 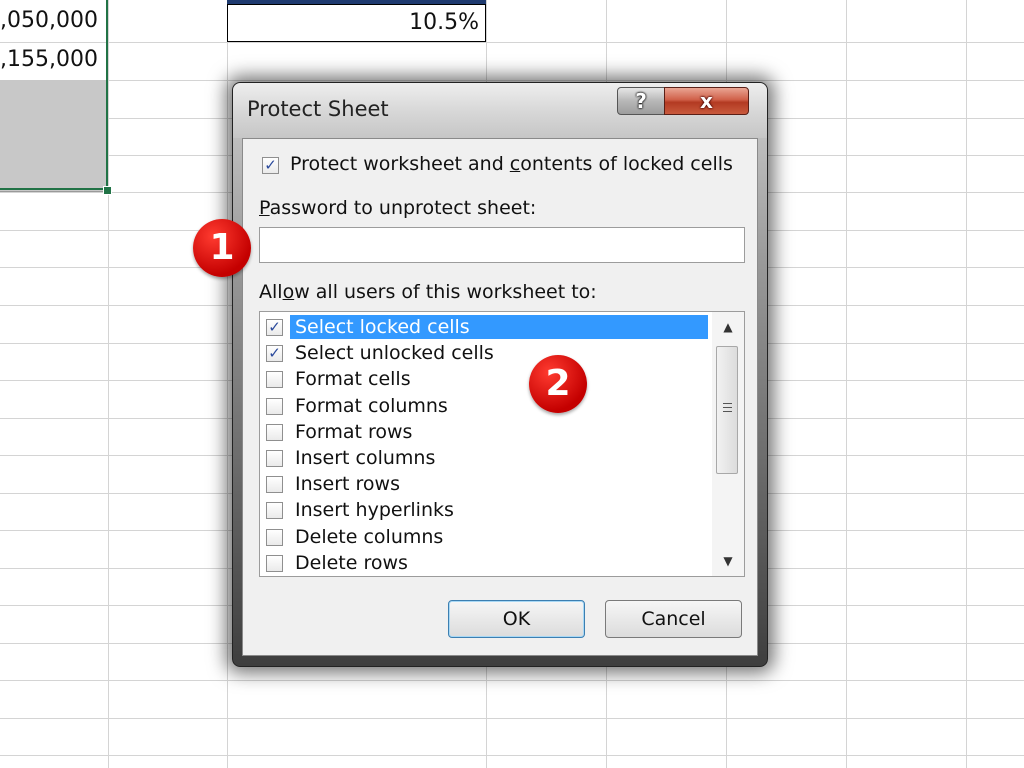 I want to click on permission-item: Format columns, so click(x=485, y=407).